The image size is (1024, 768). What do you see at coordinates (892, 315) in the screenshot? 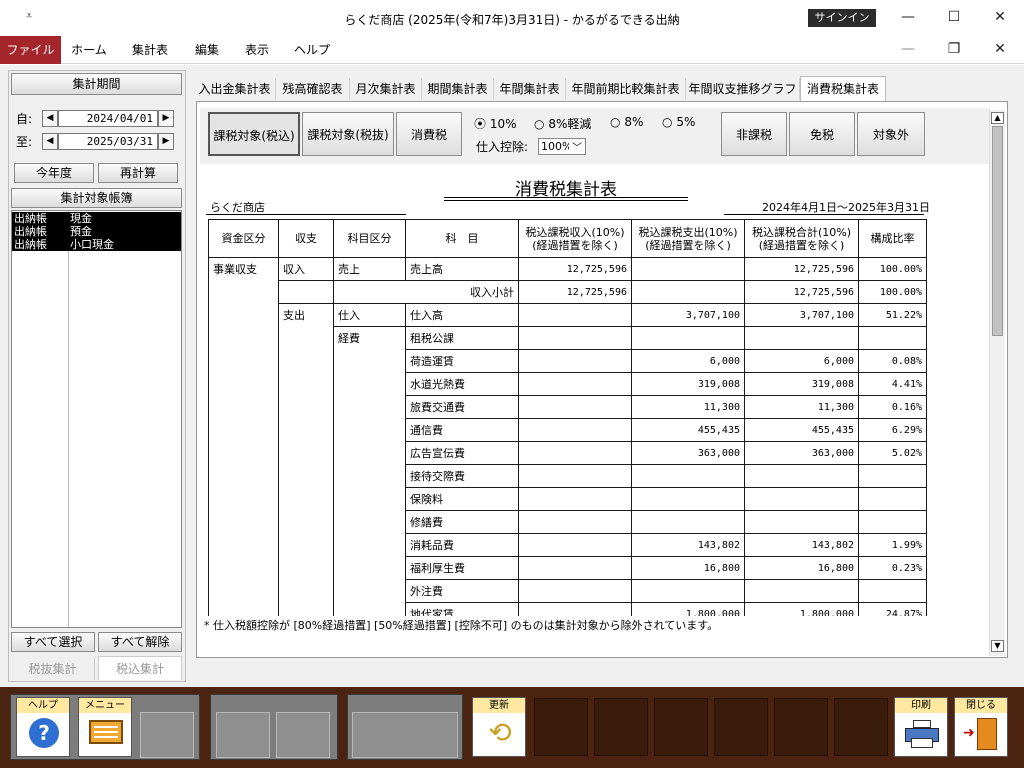
I see `cell-pct: 51.22%` at bounding box center [892, 315].